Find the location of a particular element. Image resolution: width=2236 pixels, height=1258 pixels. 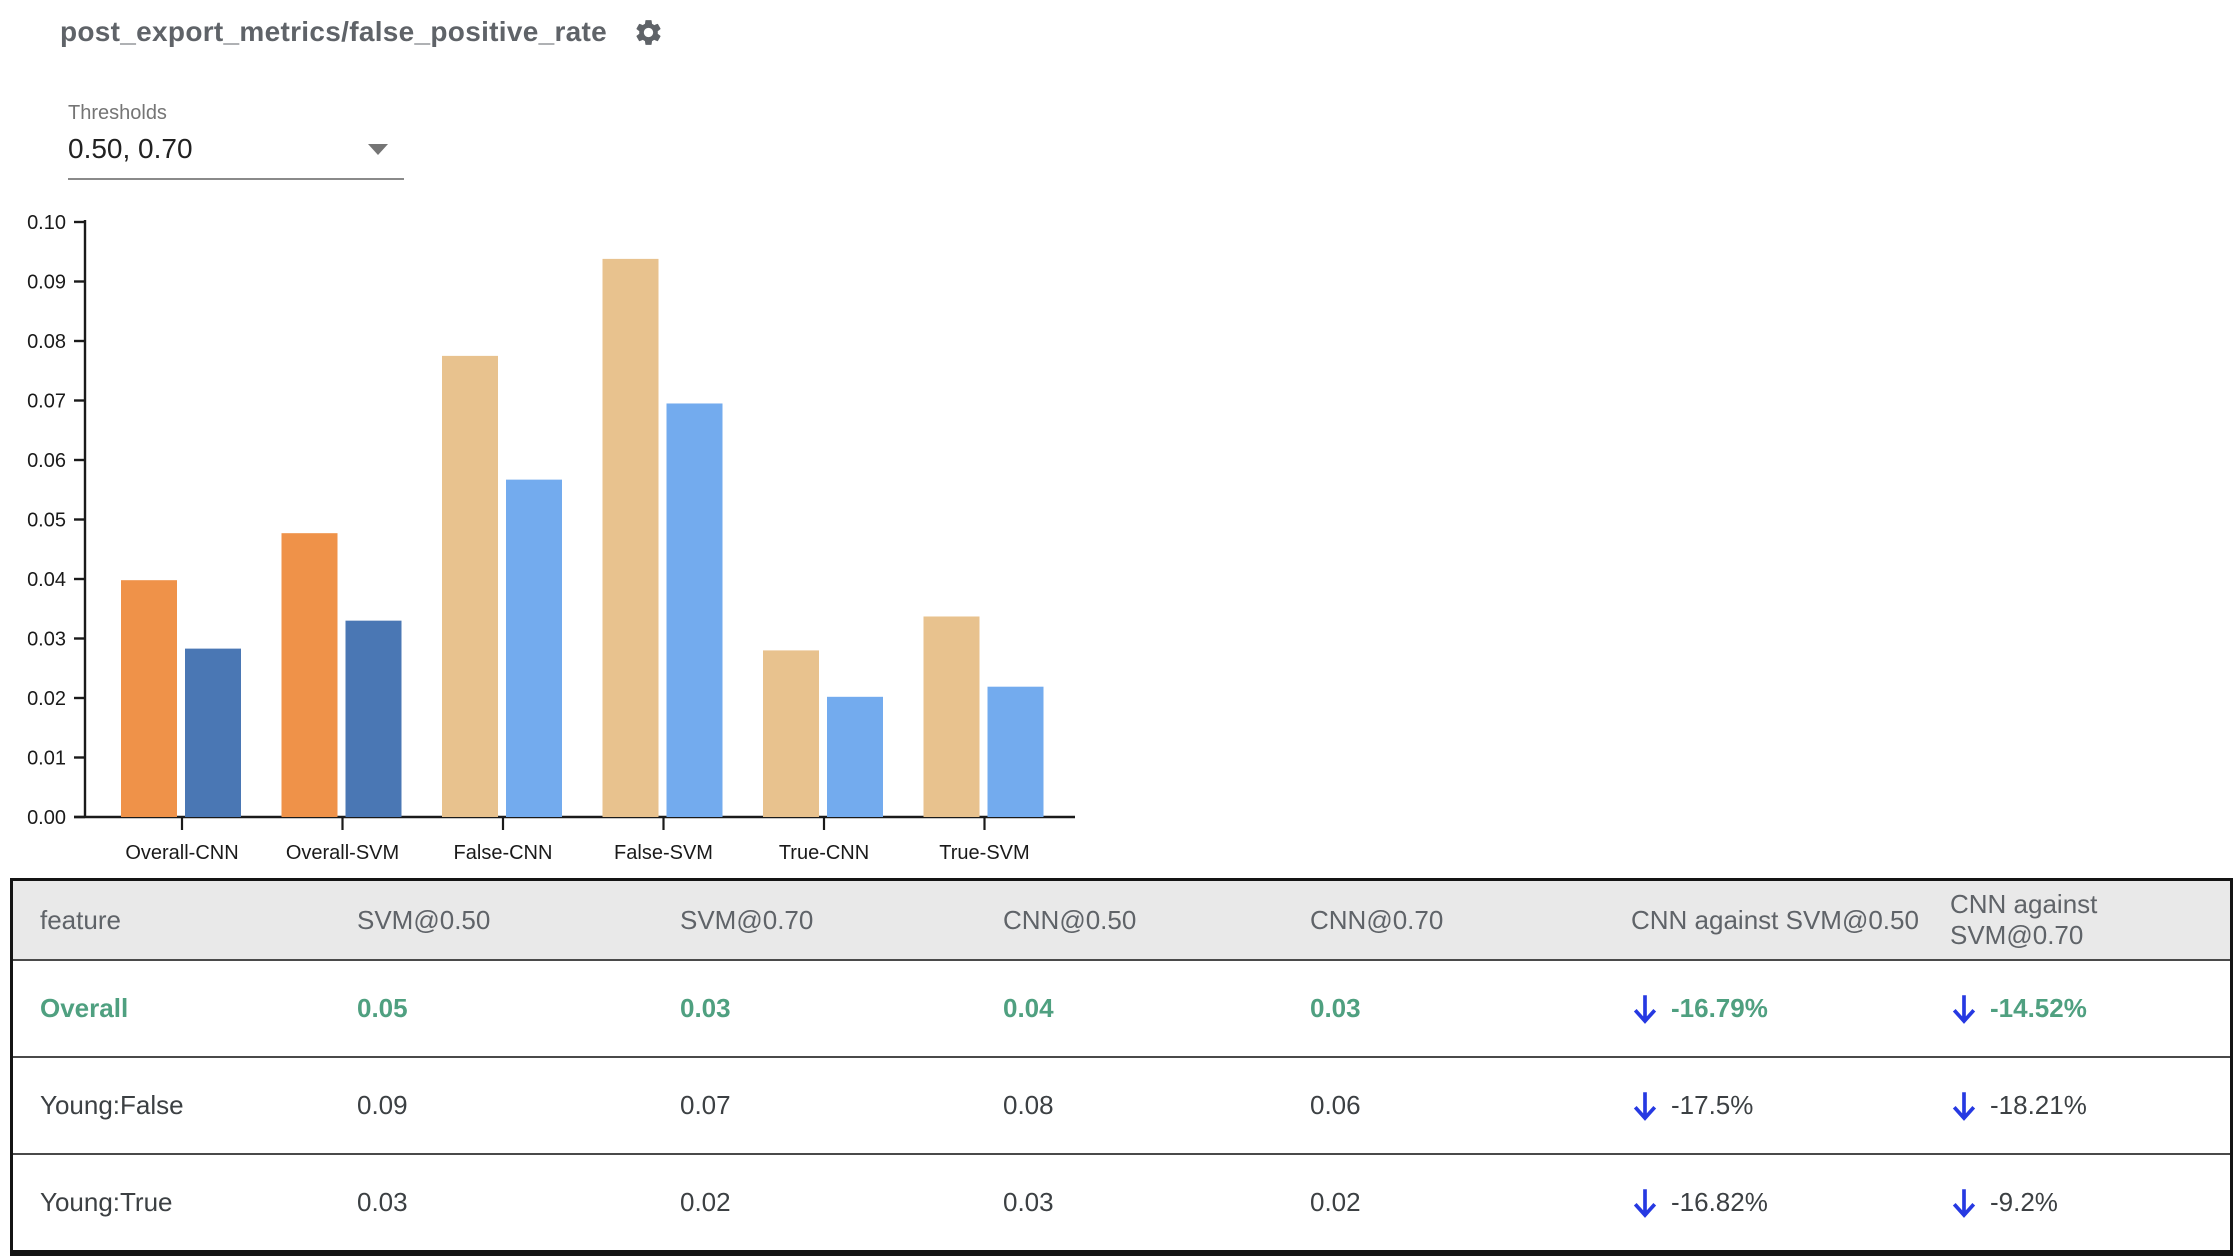

x-category-label: False-SVM is located at coordinates (663, 853).